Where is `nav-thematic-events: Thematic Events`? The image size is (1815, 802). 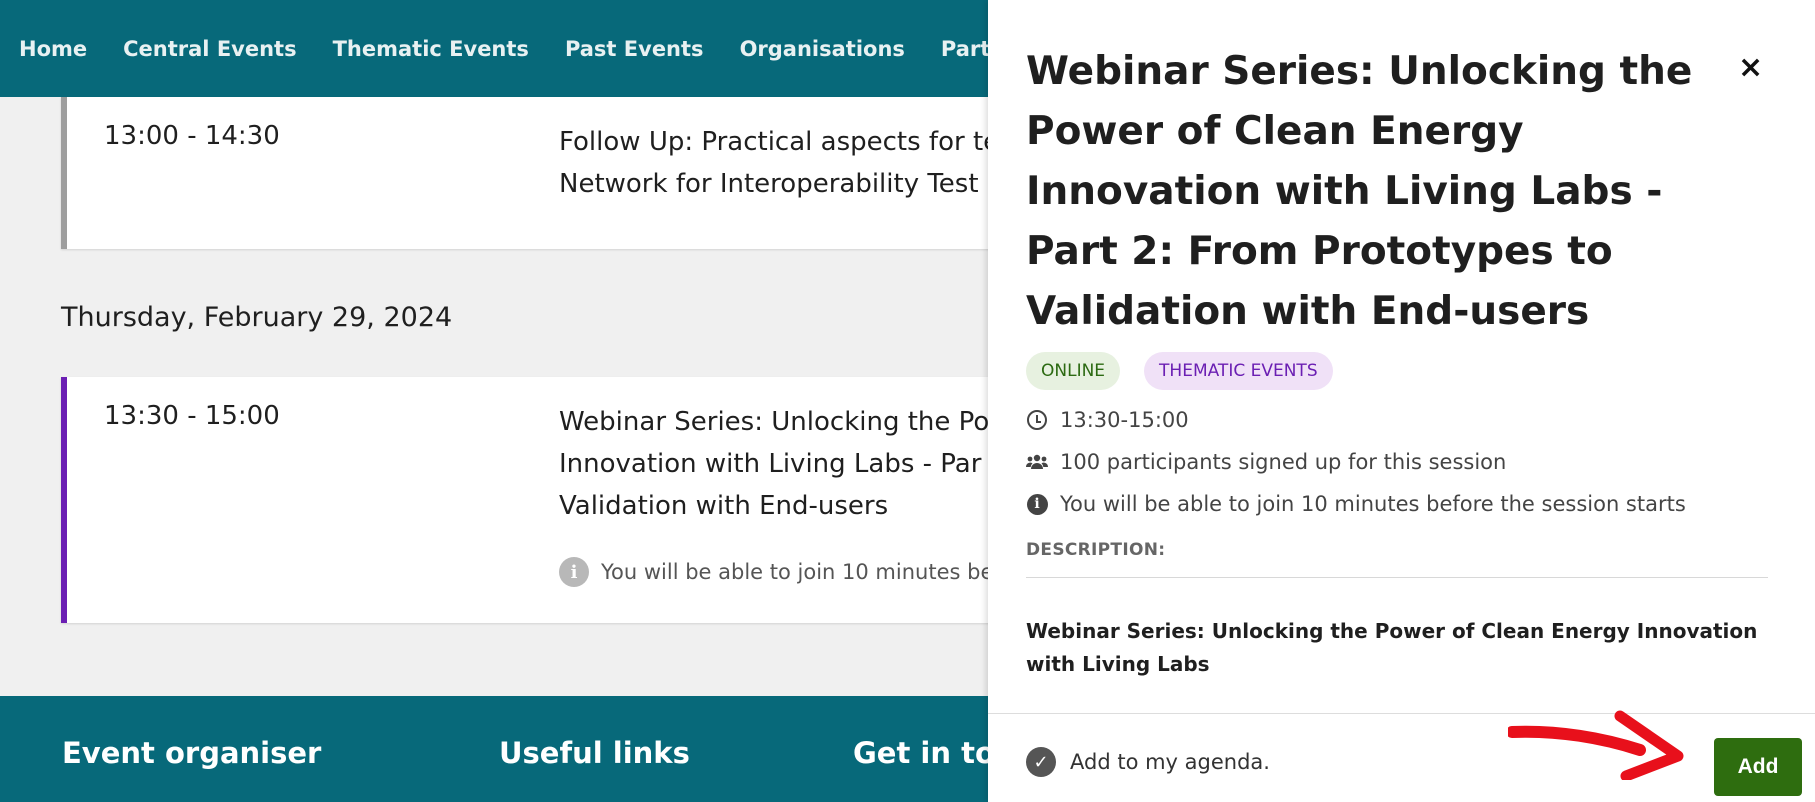
nav-thematic-events: Thematic Events is located at coordinates (431, 49).